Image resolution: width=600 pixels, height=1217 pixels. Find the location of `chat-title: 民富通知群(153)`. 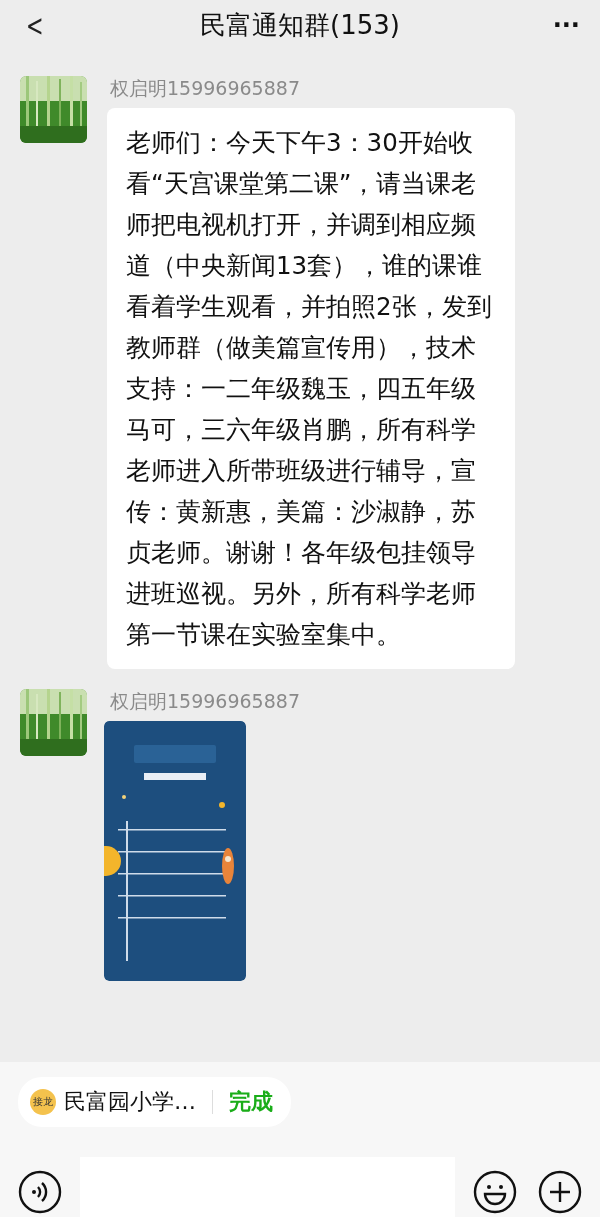

chat-title: 民富通知群(153) is located at coordinates (300, 25).